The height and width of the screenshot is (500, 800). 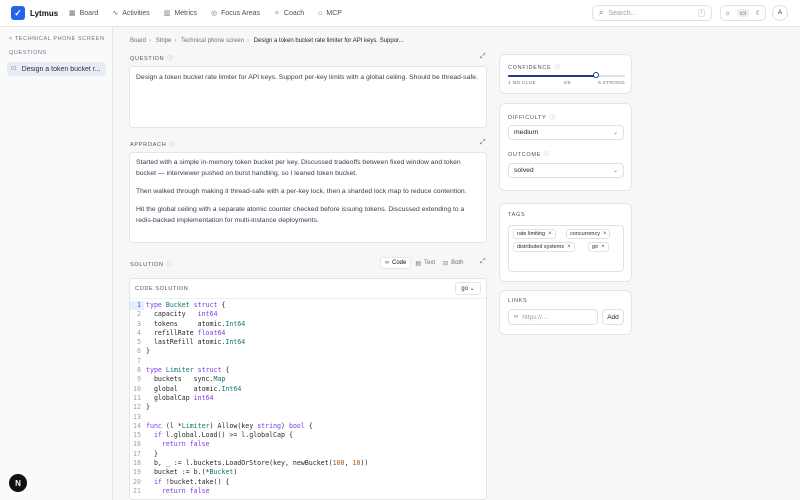 I want to click on code-line: 1 type Bucket struct {, so click(x=308, y=306).